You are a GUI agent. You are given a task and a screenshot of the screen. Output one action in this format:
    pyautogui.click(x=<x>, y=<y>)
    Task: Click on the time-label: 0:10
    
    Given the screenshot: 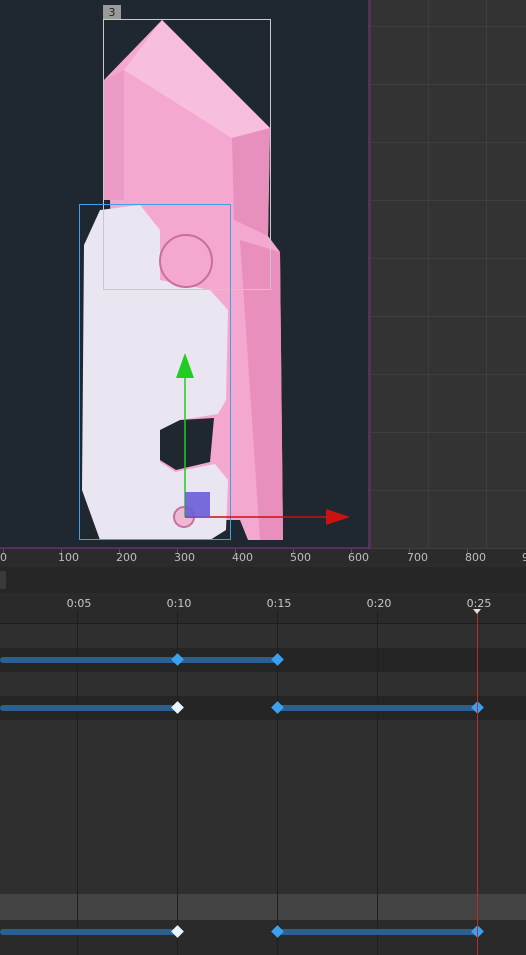 What is the action you would take?
    pyautogui.click(x=179, y=603)
    